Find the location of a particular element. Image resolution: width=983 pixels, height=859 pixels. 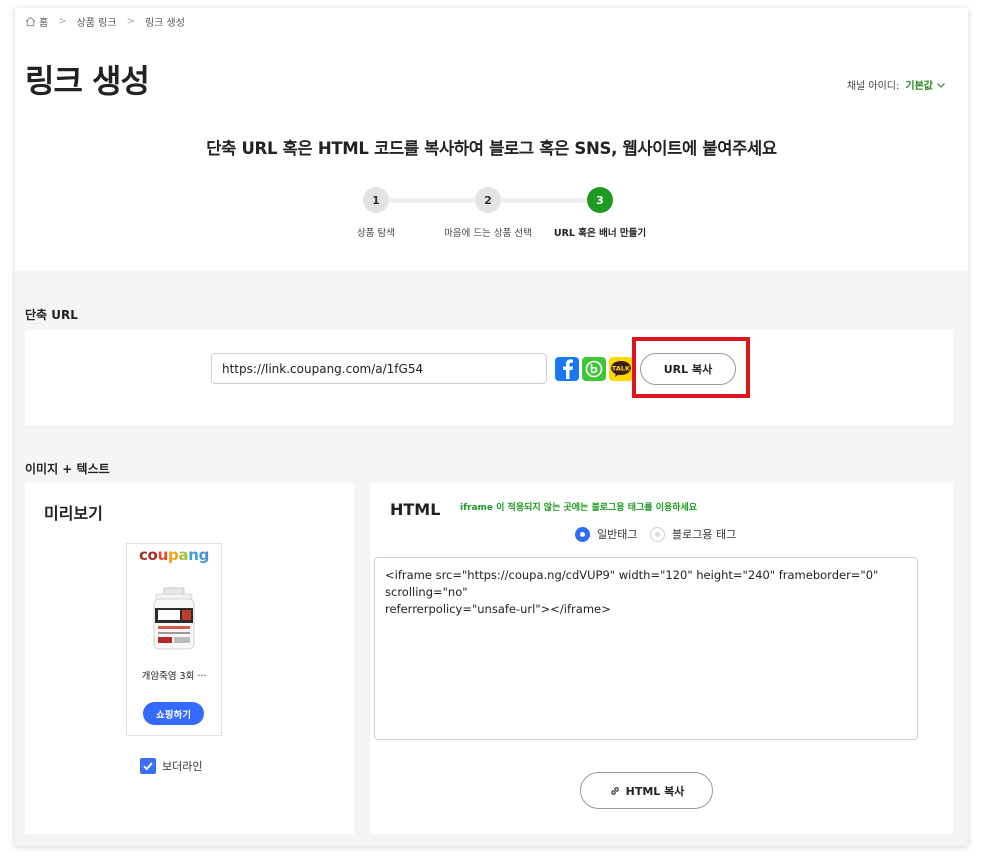

breadcrumb-home: 홈 is located at coordinates (43, 21).